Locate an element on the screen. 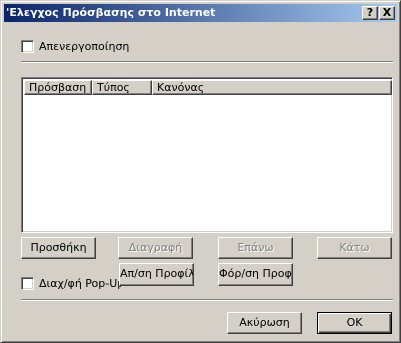 Image resolution: width=401 pixels, height=343 pixels. column-type: Τύπος is located at coordinates (122, 87).